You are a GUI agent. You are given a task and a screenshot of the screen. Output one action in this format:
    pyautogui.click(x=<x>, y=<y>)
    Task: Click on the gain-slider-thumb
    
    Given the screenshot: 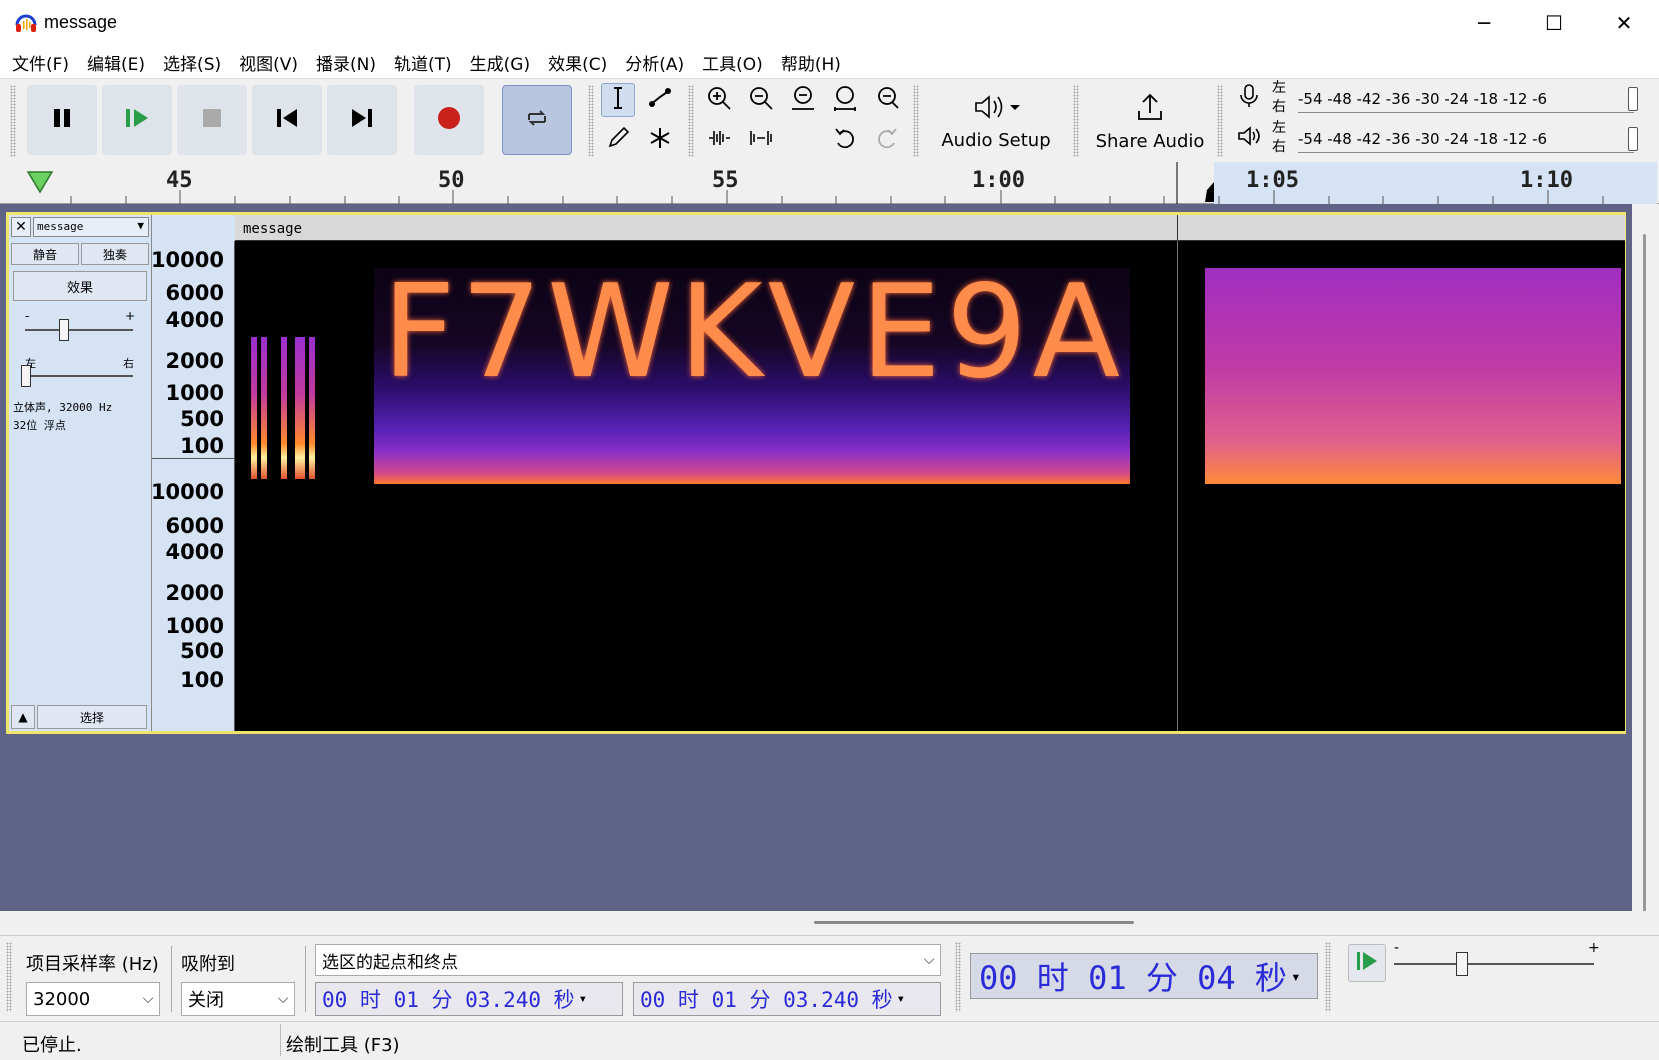 What is the action you would take?
    pyautogui.click(x=64, y=330)
    